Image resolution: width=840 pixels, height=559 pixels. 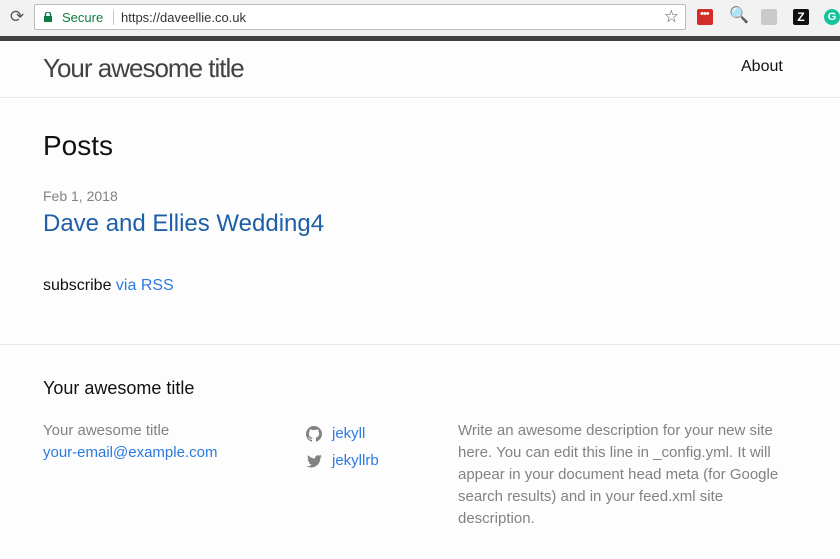 What do you see at coordinates (183, 224) in the screenshot?
I see `post-title-link: Dave and Ellies Wedding4` at bounding box center [183, 224].